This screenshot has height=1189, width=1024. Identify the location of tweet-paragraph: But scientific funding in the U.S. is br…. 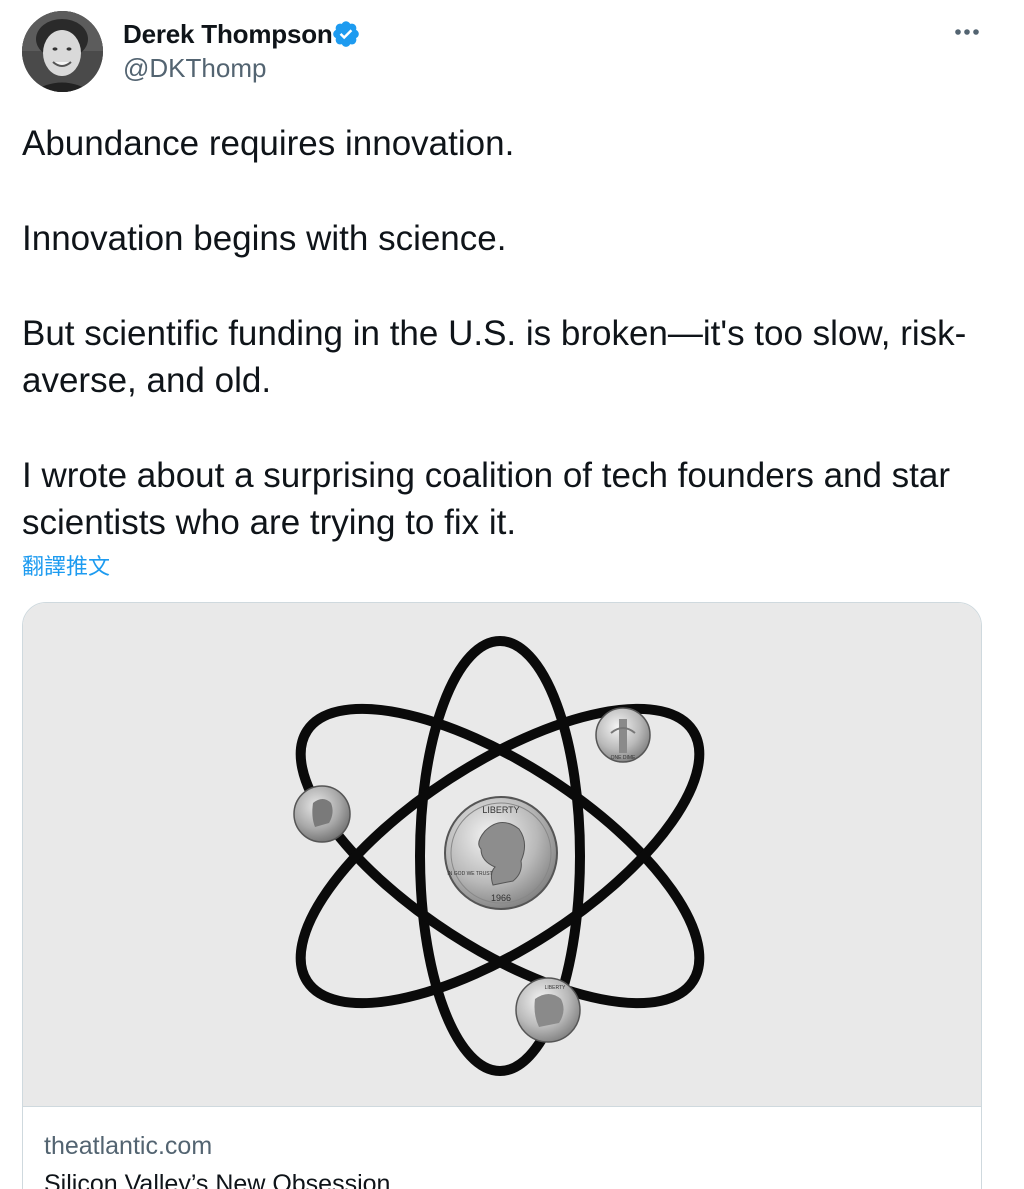
(494, 357).